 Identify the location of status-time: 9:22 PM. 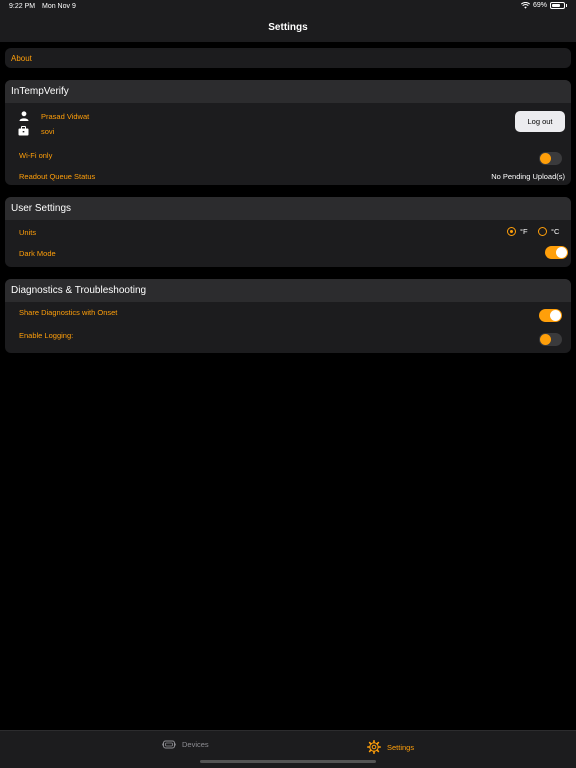
(22, 6).